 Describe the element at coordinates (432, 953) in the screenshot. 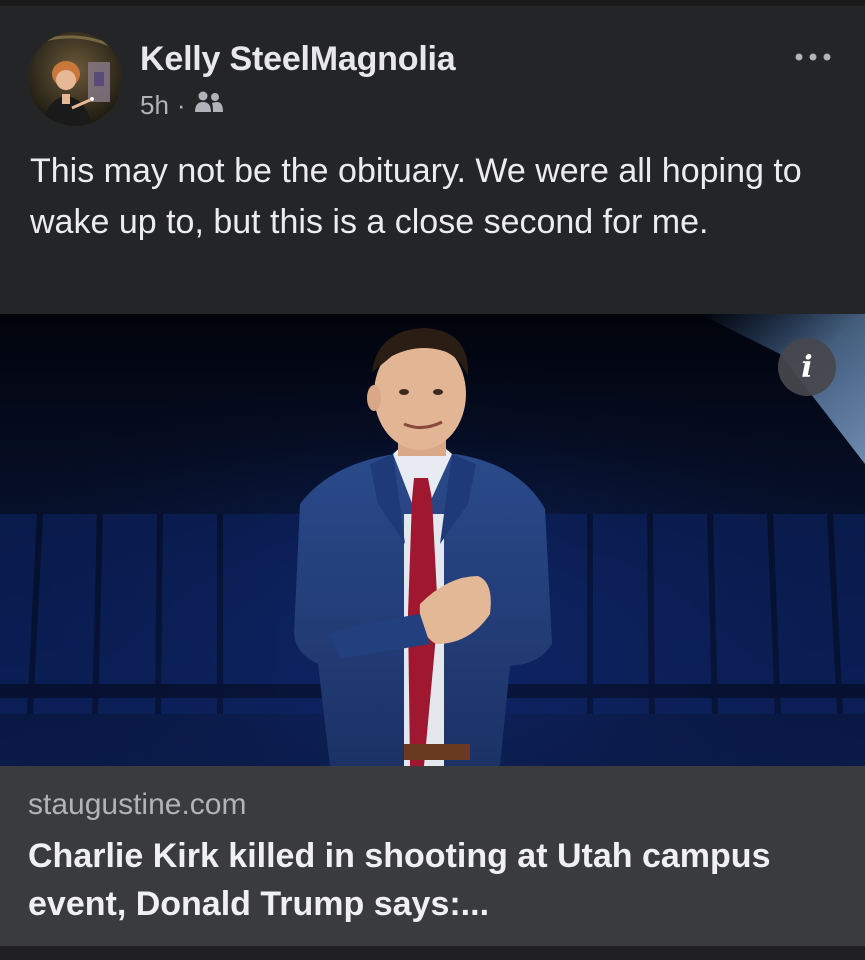

I see `bottom-edge` at that location.